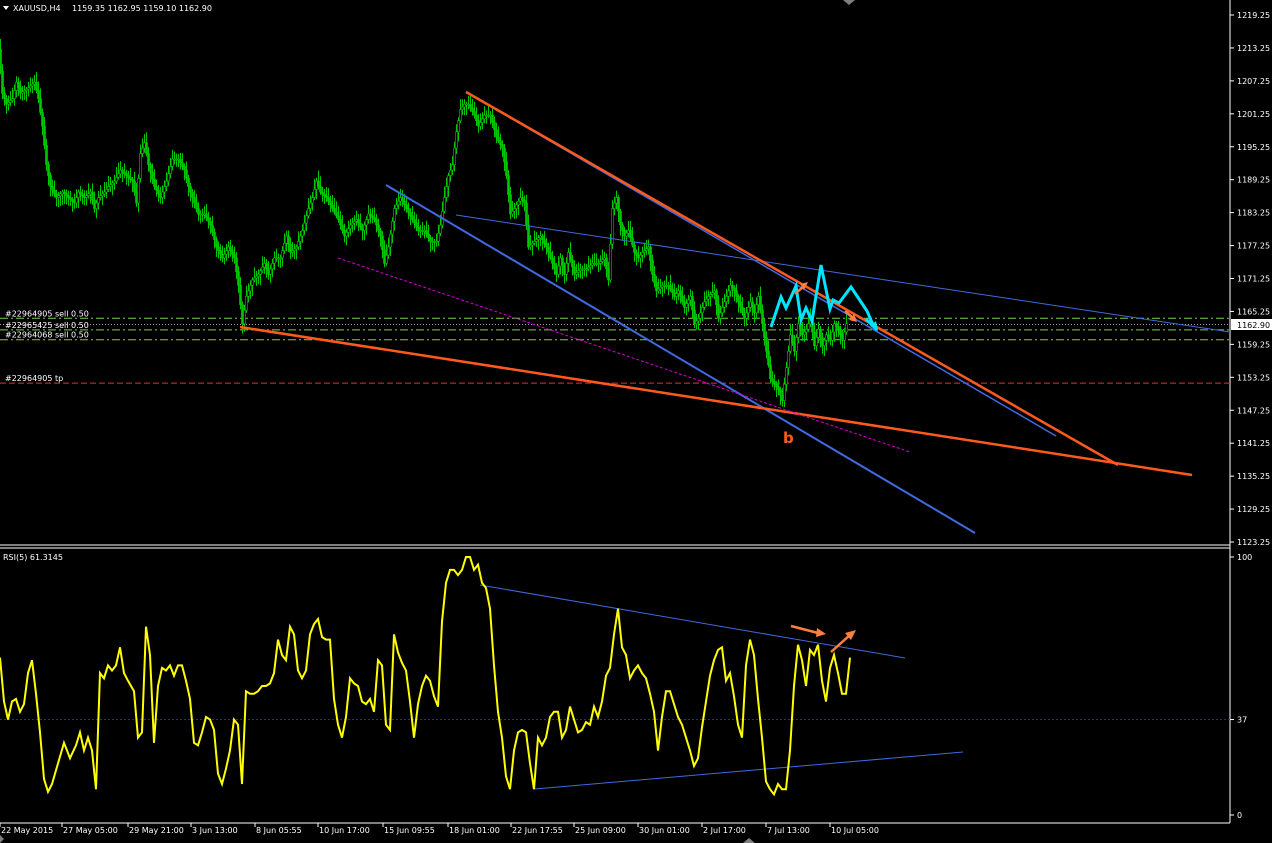 The height and width of the screenshot is (843, 1272). Describe the element at coordinates (279, 830) in the screenshot. I see `time-tick-label: 8 Jun 05:55` at that location.